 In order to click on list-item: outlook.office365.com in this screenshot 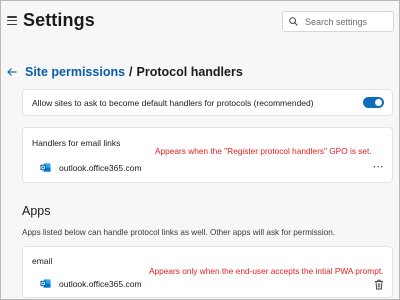, I will do `click(207, 284)`.